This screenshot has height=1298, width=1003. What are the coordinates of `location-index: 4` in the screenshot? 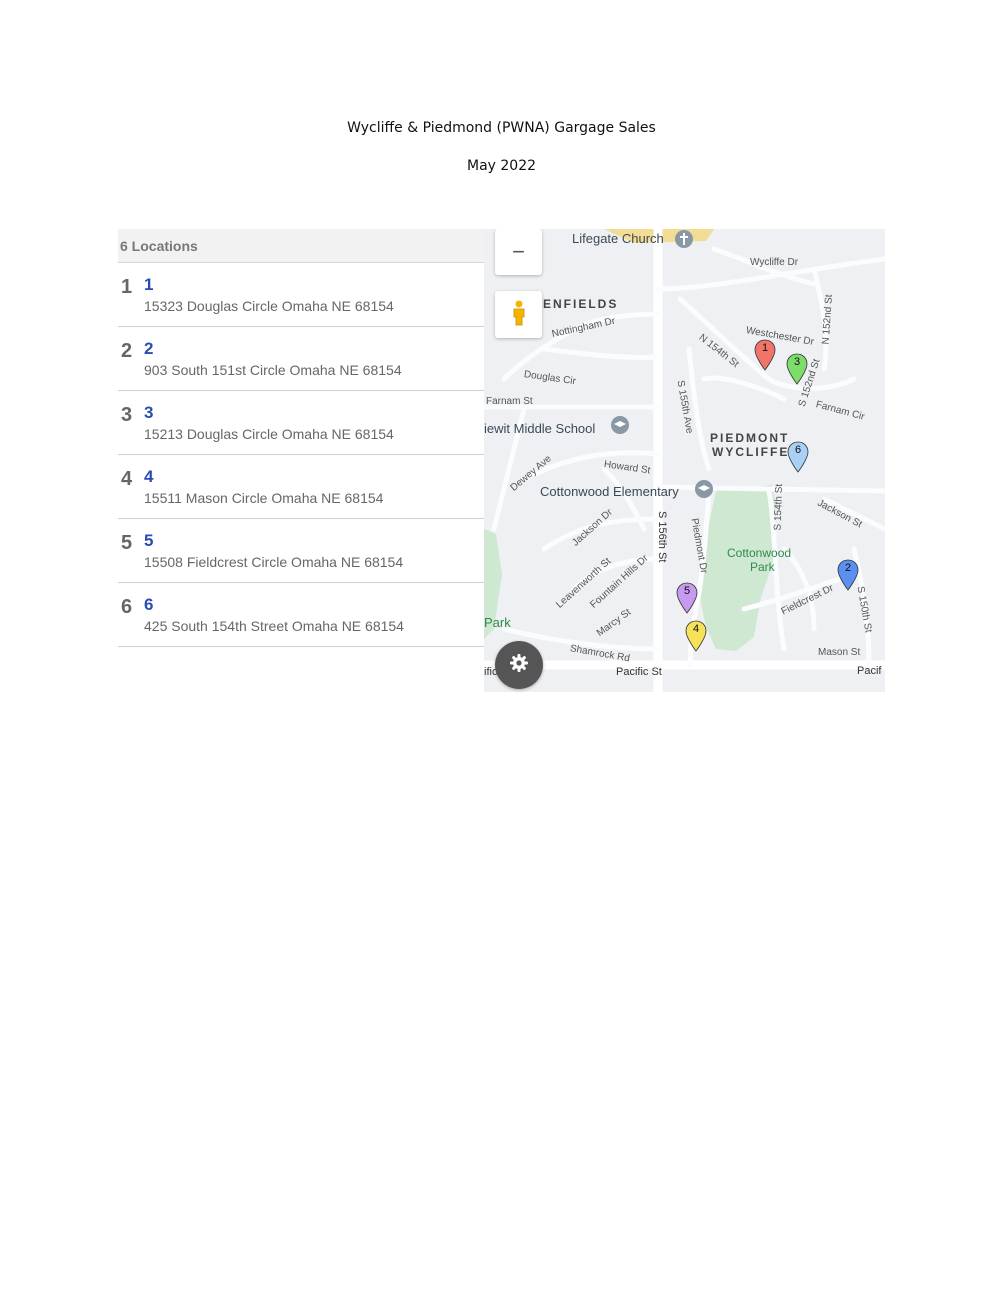 It's located at (127, 479).